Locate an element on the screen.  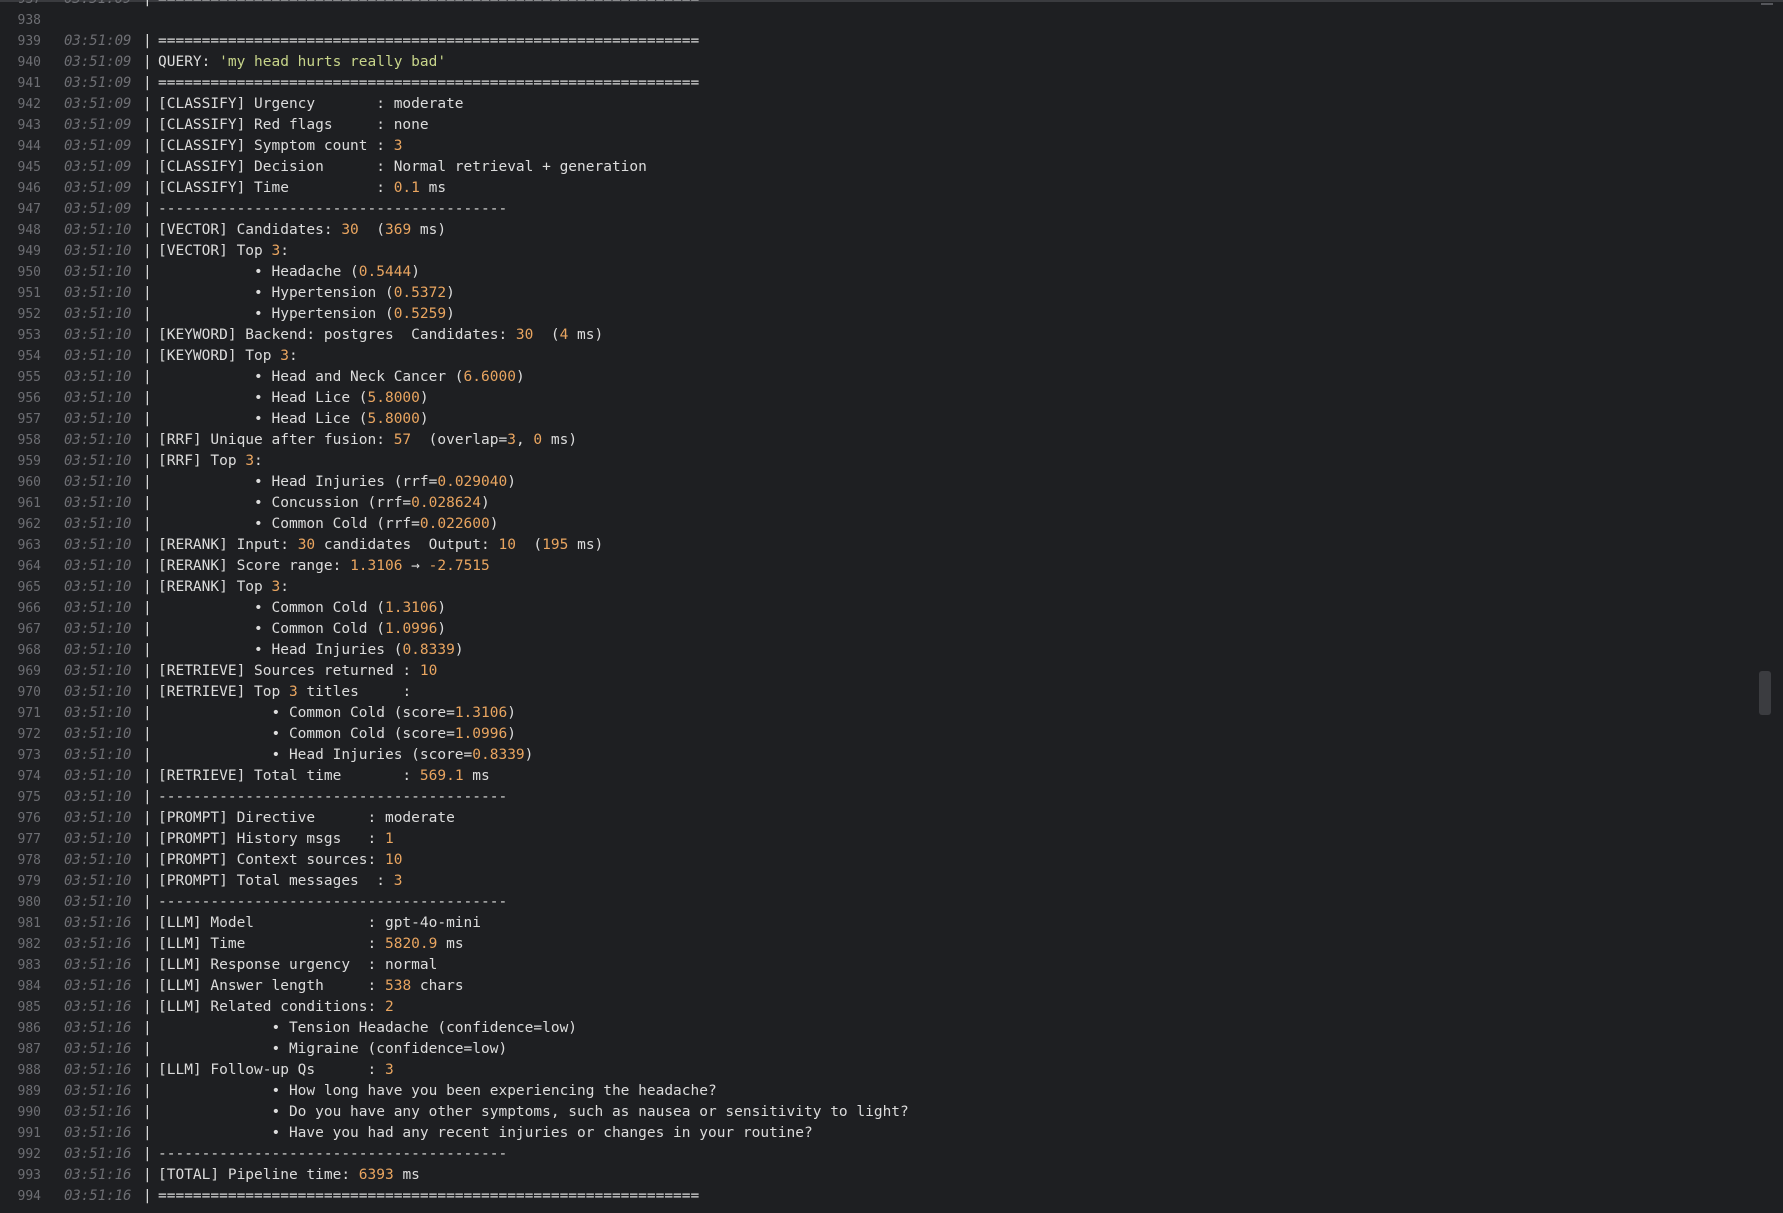
line-number: 969 is located at coordinates (29, 671).